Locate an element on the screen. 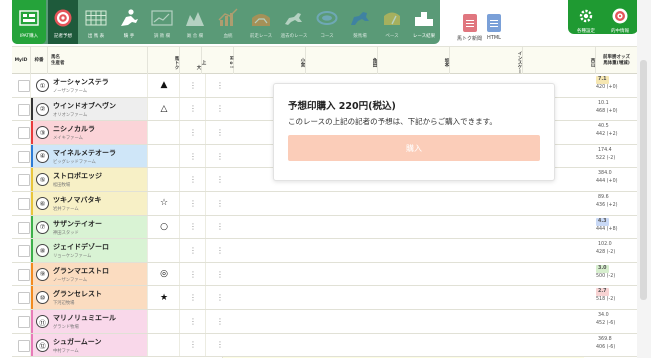 The height and width of the screenshot is (358, 651). reporter-prediction-tab: 記者予想 is located at coordinates (63, 22).